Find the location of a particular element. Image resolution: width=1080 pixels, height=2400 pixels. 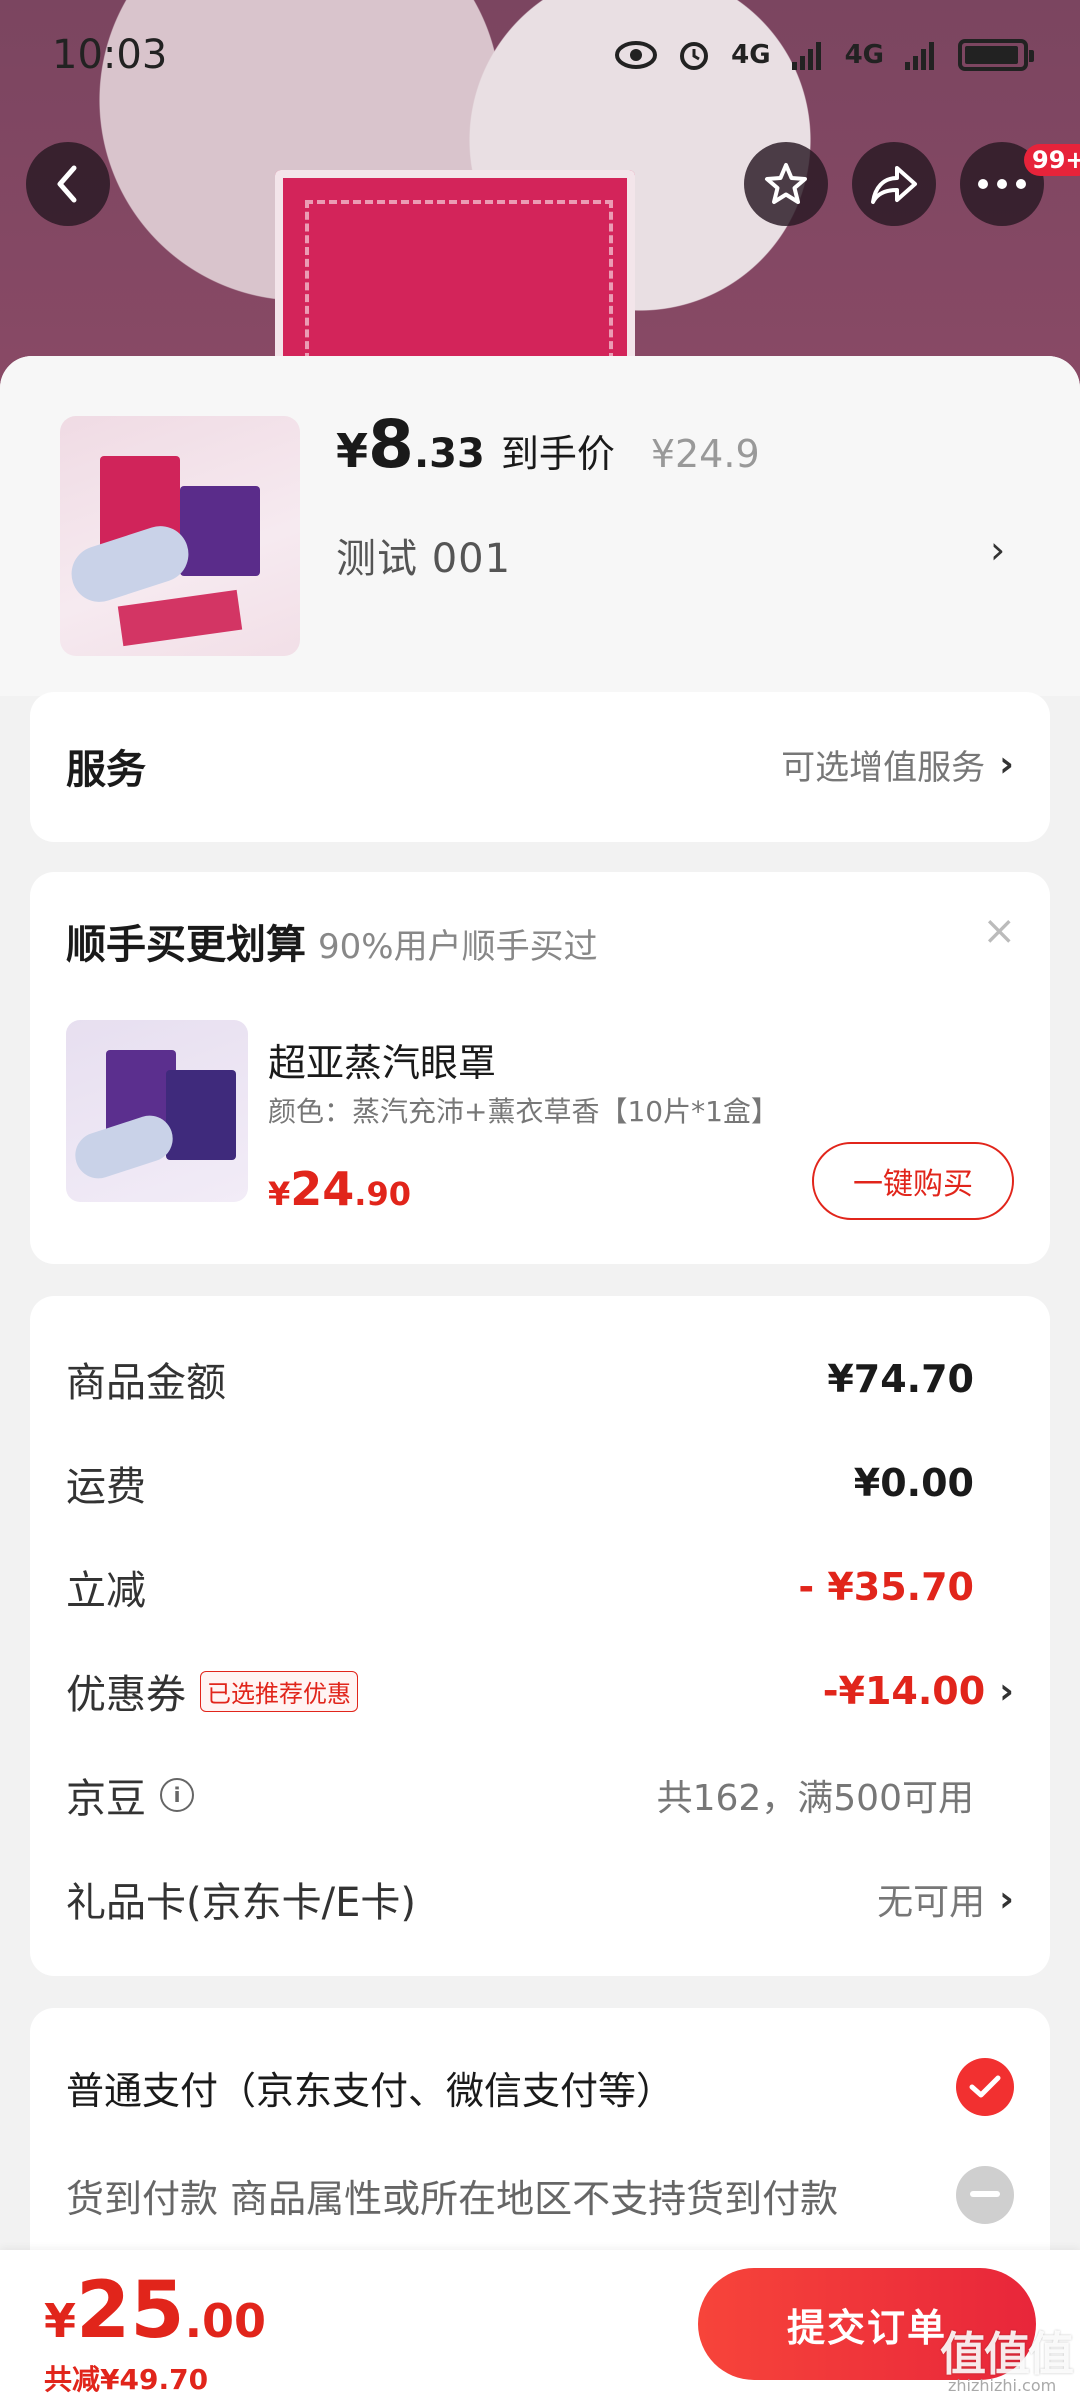

favorite-button is located at coordinates (786, 184).